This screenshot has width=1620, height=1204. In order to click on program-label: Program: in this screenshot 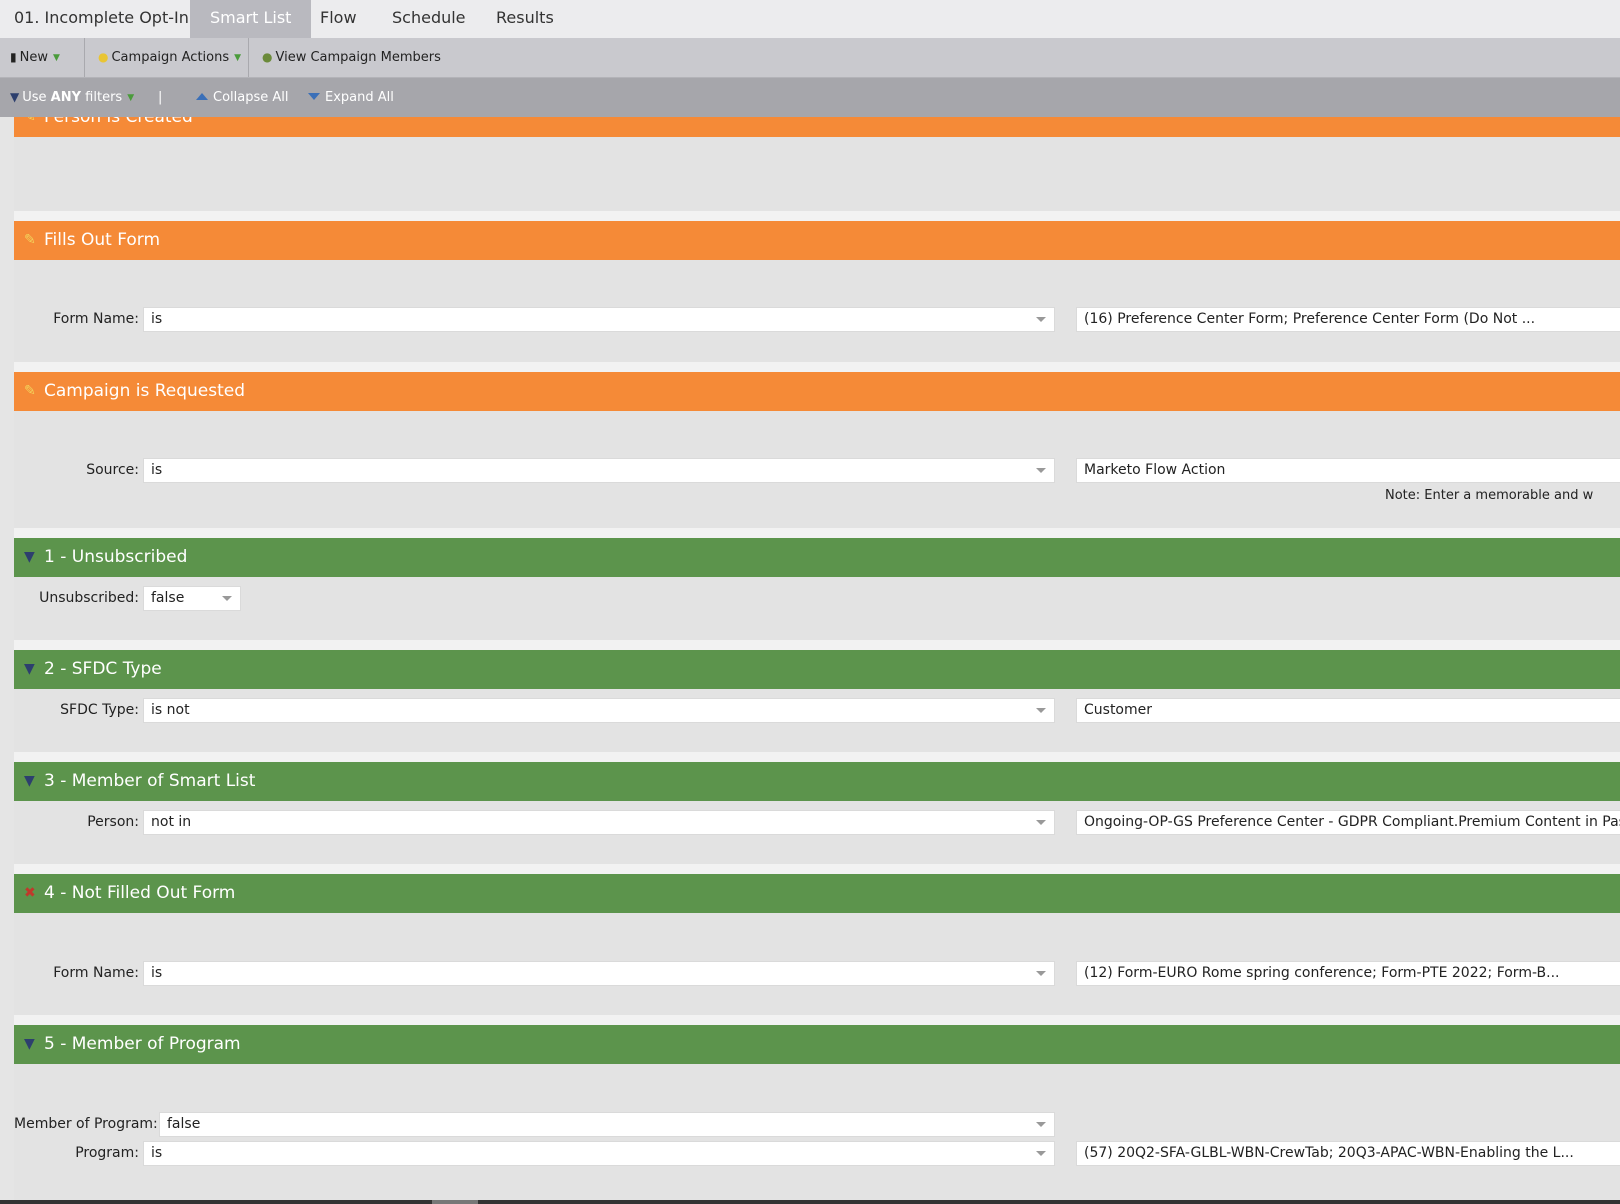, I will do `click(107, 1153)`.